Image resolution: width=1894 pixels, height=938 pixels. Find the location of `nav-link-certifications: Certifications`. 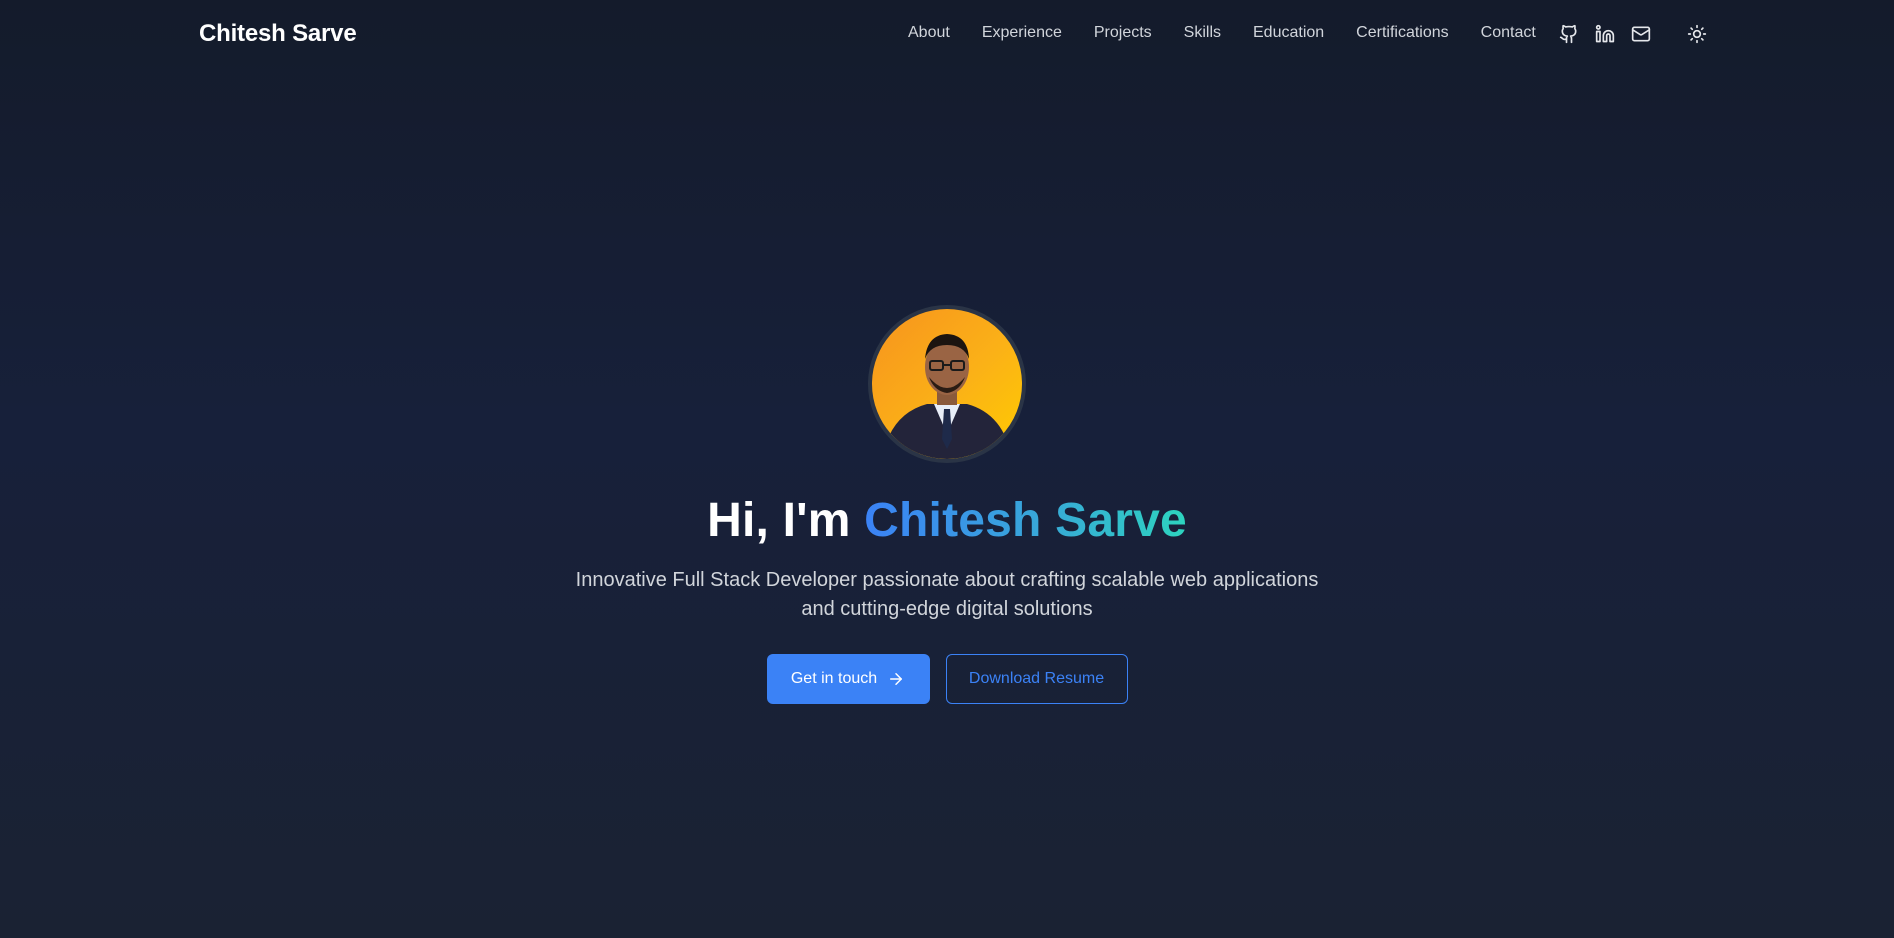

nav-link-certifications: Certifications is located at coordinates (1402, 33).